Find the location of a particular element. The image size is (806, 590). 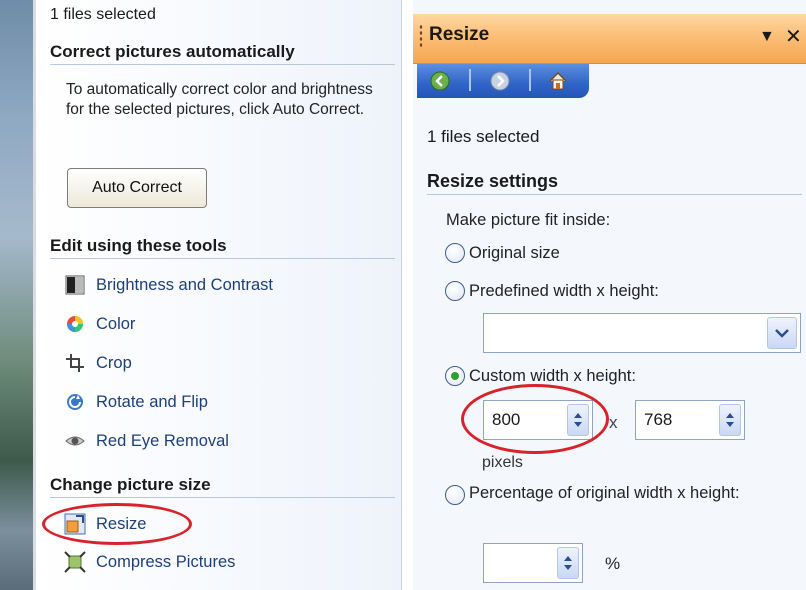

tool-crop: Crop is located at coordinates (98, 363).